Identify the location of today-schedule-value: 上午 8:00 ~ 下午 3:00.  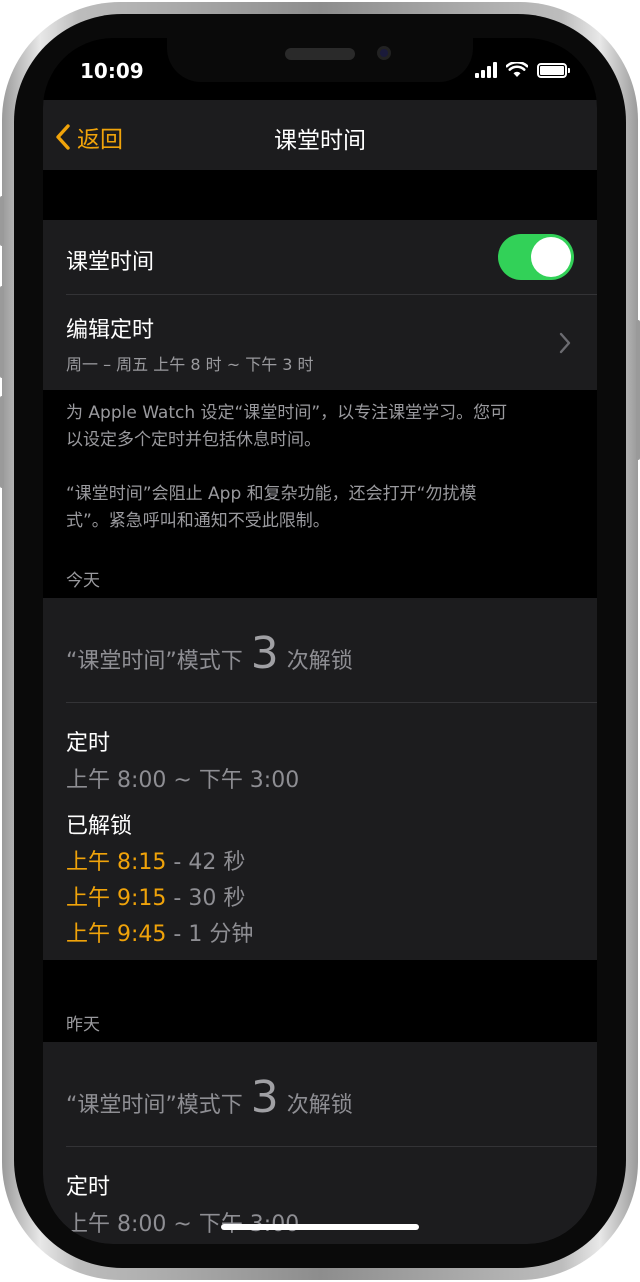
(183, 780).